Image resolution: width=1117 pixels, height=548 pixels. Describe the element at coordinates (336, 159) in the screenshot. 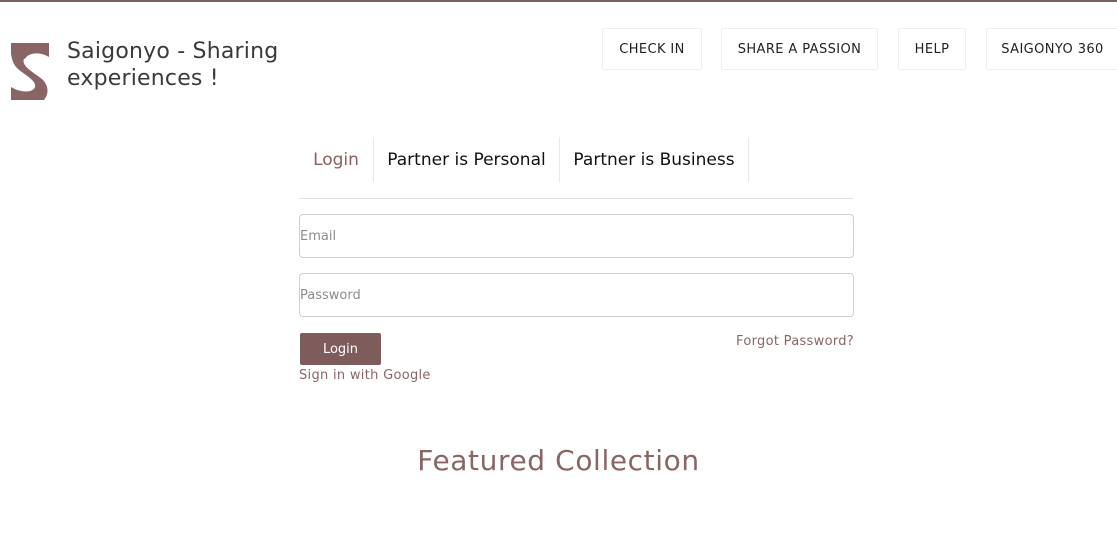

I see `tab-login: Login` at that location.